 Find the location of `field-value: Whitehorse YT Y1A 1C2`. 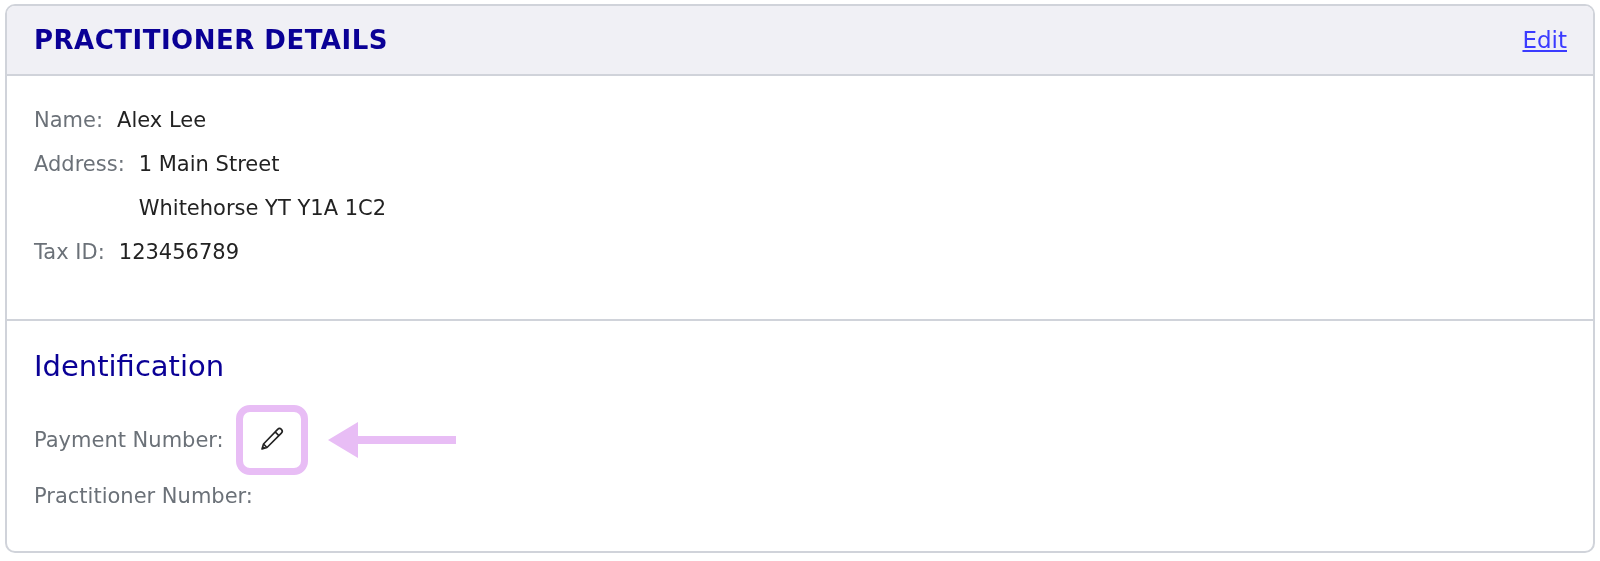

field-value: Whitehorse YT Y1A 1C2 is located at coordinates (262, 208).